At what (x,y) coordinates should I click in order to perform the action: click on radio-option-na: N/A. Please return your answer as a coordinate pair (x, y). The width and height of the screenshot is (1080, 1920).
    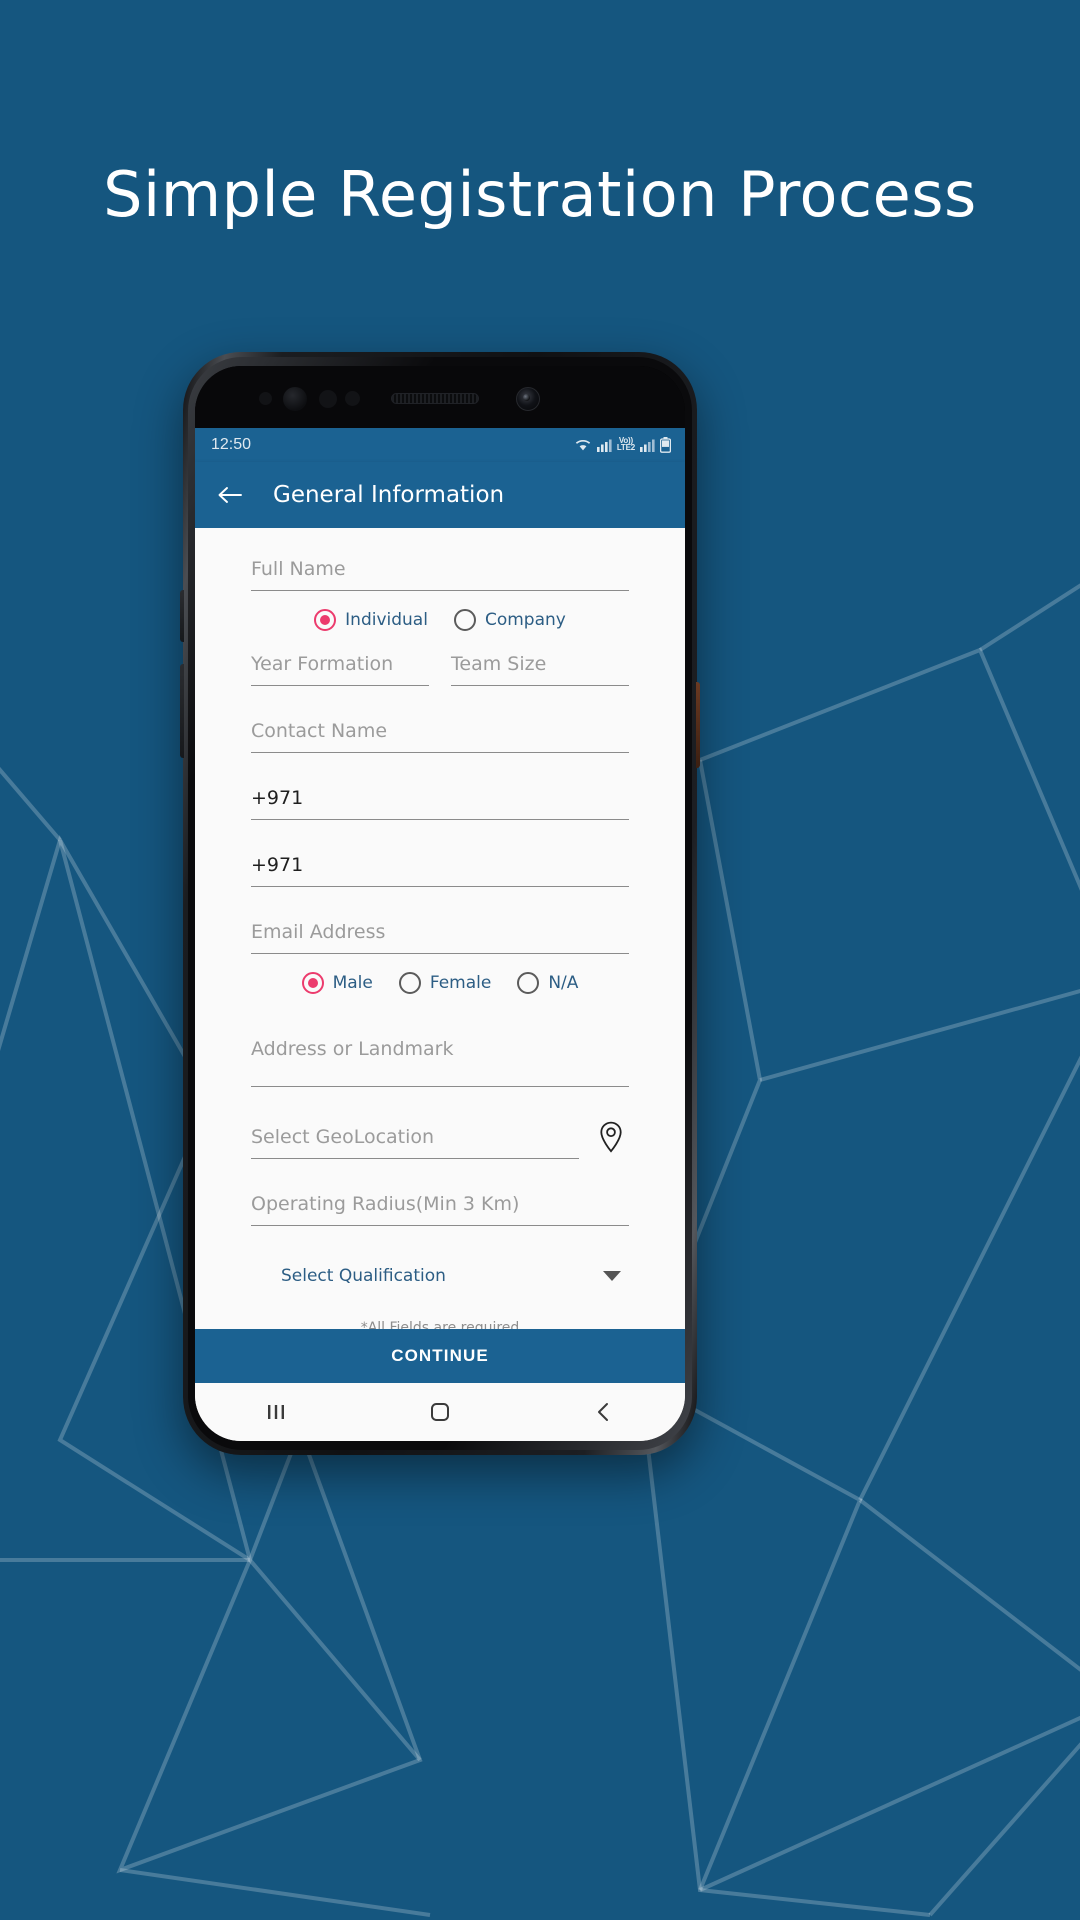
    Looking at the image, I should click on (547, 983).